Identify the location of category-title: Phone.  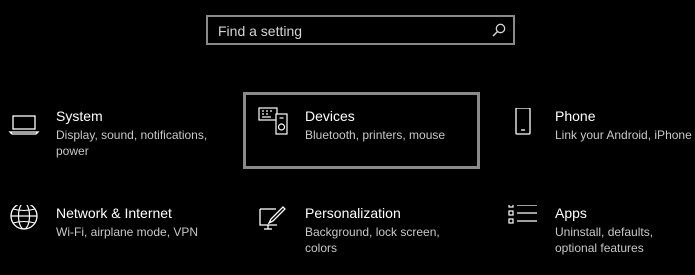
(575, 116).